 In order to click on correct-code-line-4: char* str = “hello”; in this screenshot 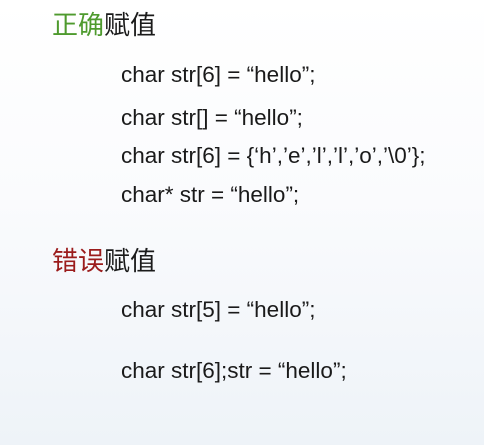, I will do `click(210, 194)`.